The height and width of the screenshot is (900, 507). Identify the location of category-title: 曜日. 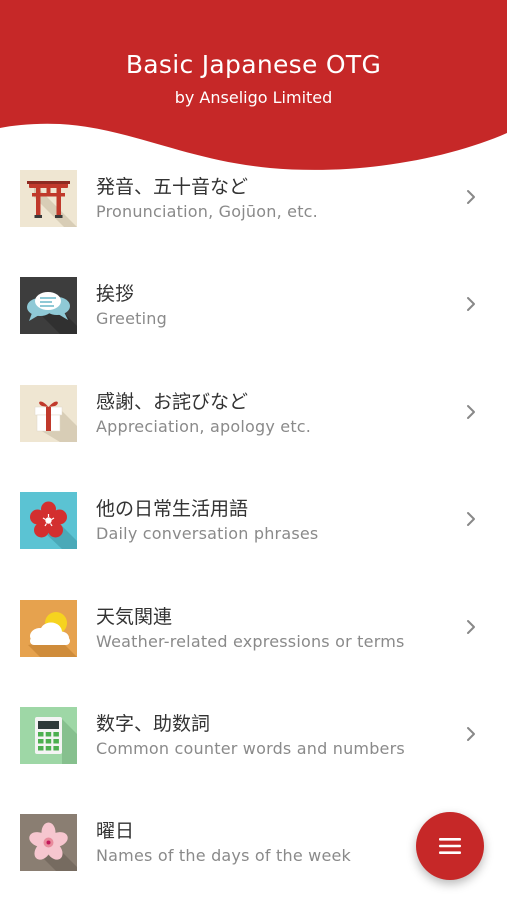
(115, 831).